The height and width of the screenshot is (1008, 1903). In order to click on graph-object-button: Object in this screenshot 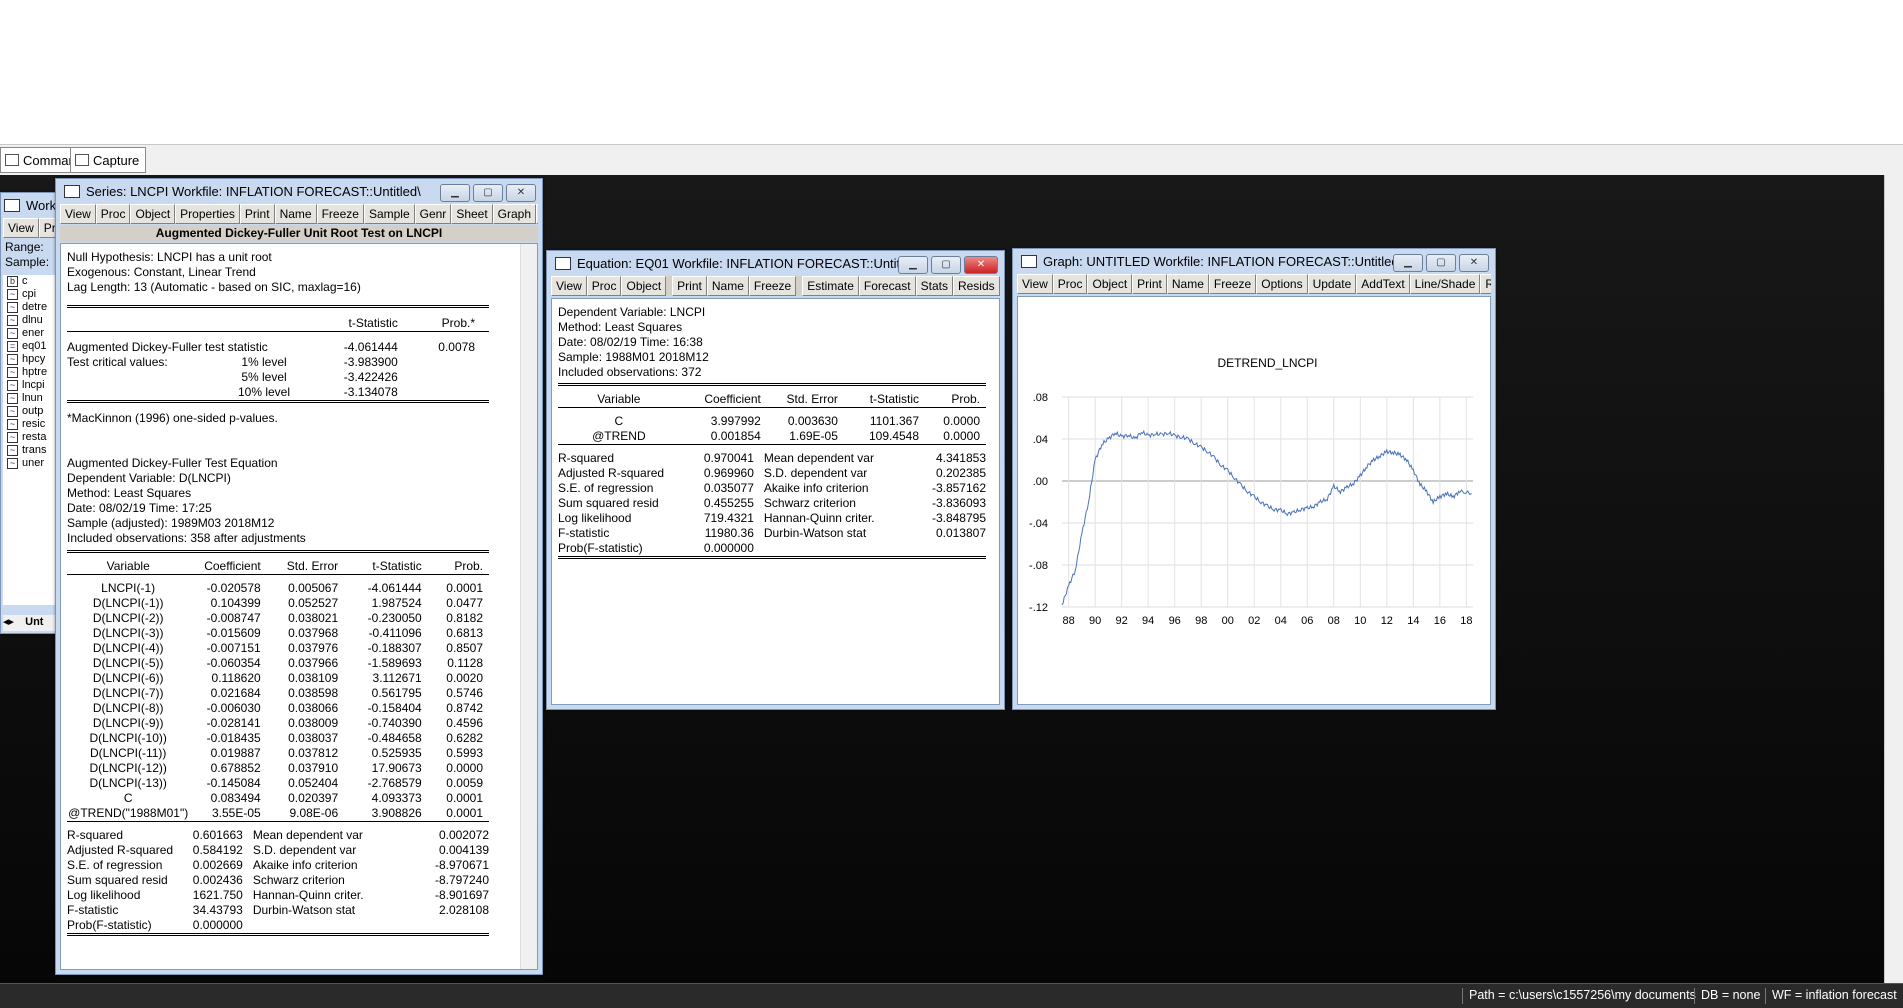, I will do `click(1110, 284)`.